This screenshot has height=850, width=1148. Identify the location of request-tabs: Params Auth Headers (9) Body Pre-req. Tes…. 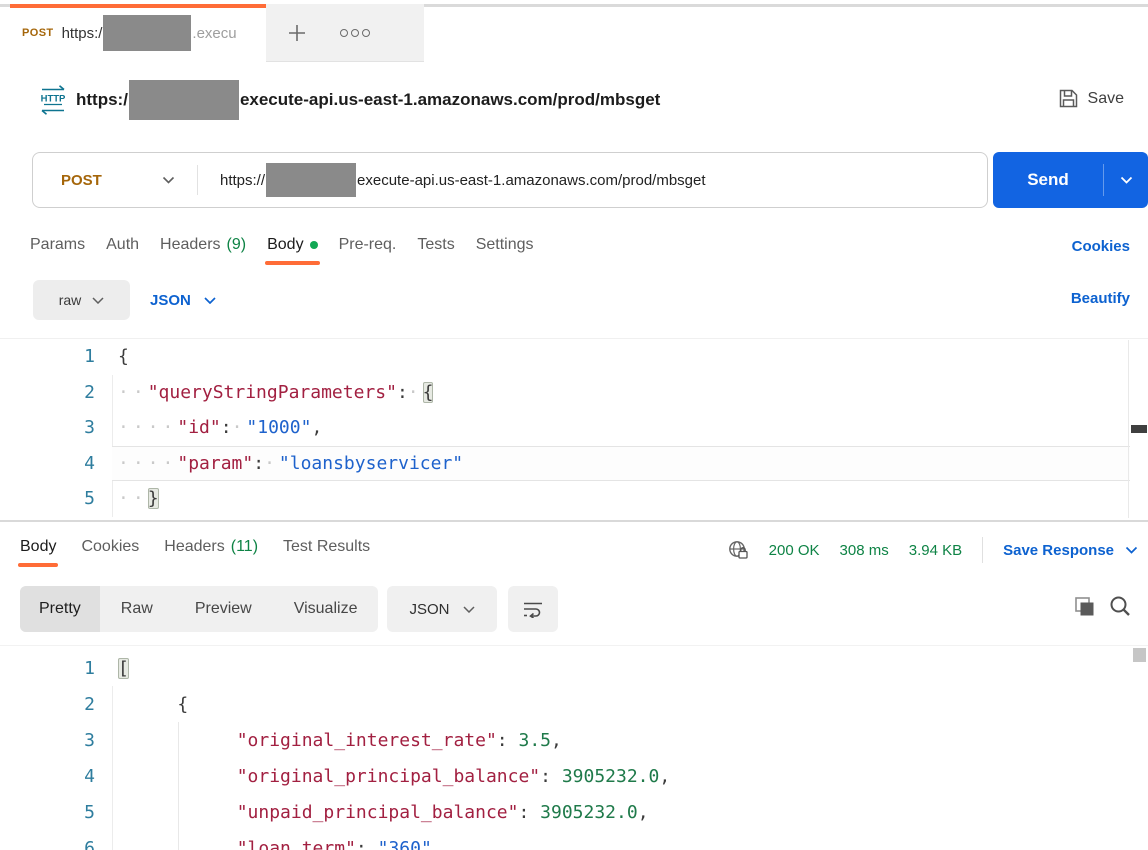
(282, 250).